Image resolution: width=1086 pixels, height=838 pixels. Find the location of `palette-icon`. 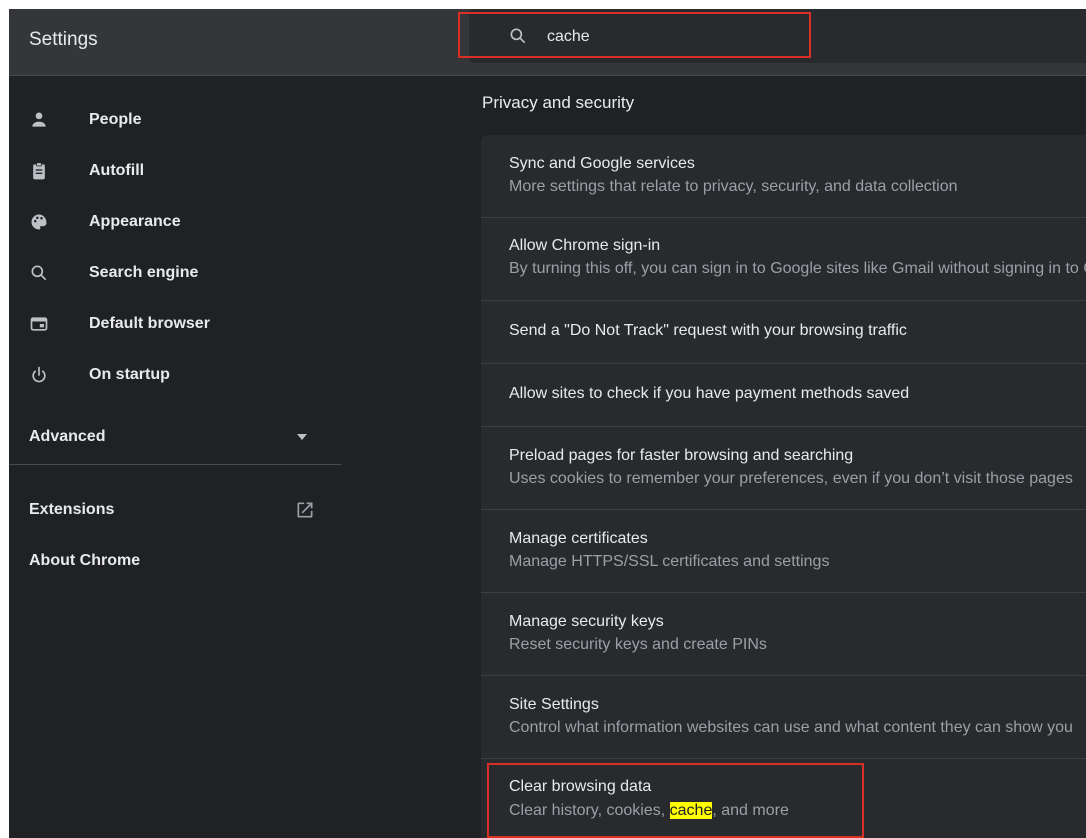

palette-icon is located at coordinates (39, 222).